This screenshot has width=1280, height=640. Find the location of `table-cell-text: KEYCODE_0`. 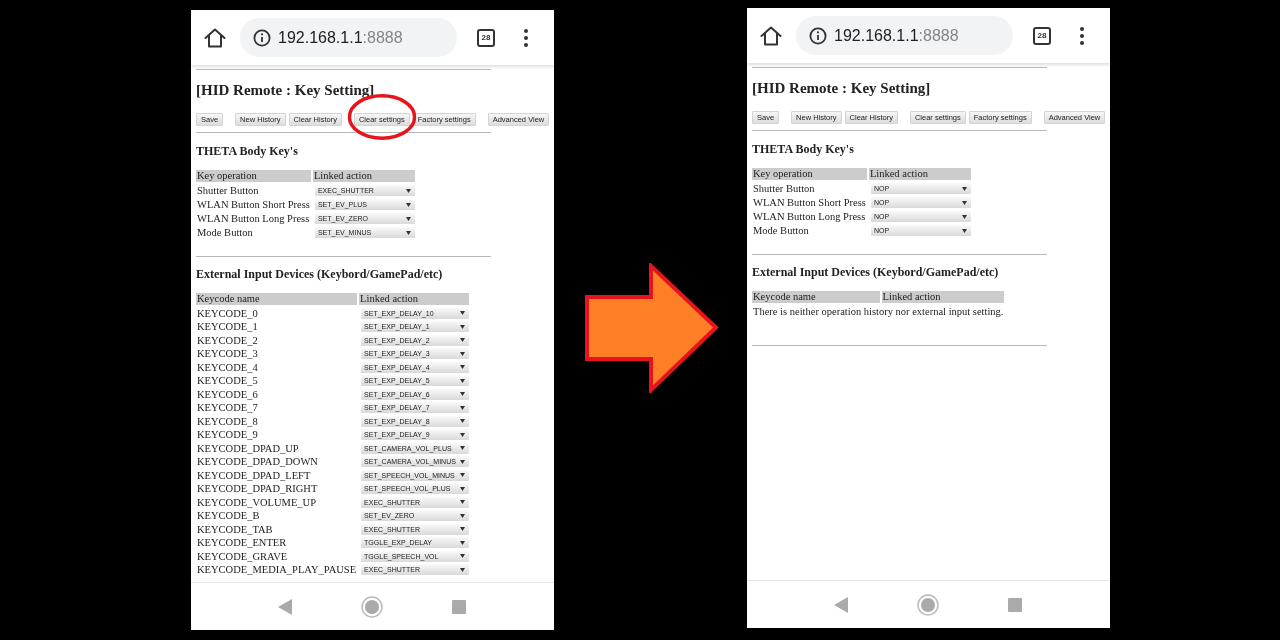

table-cell-text: KEYCODE_0 is located at coordinates (227, 313).